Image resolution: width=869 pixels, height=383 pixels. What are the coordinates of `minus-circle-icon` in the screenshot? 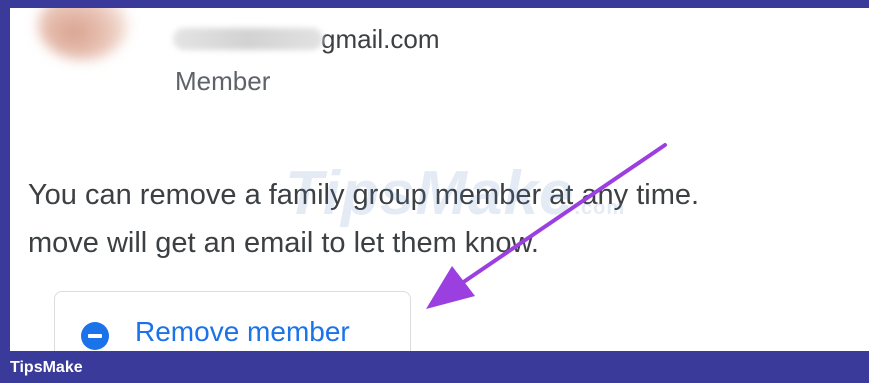 It's located at (95, 336).